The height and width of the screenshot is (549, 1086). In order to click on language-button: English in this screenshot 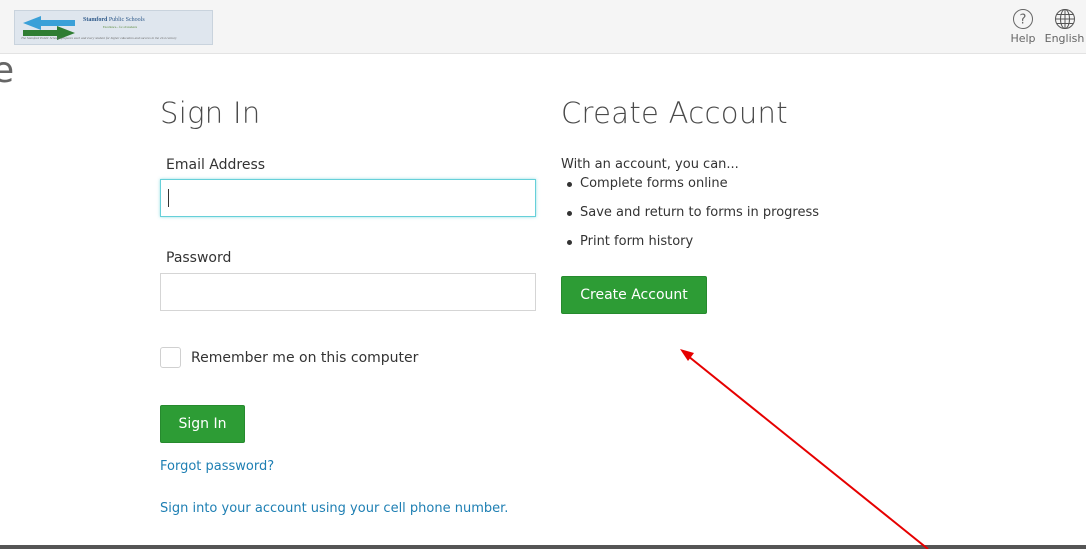, I will do `click(1064, 26)`.